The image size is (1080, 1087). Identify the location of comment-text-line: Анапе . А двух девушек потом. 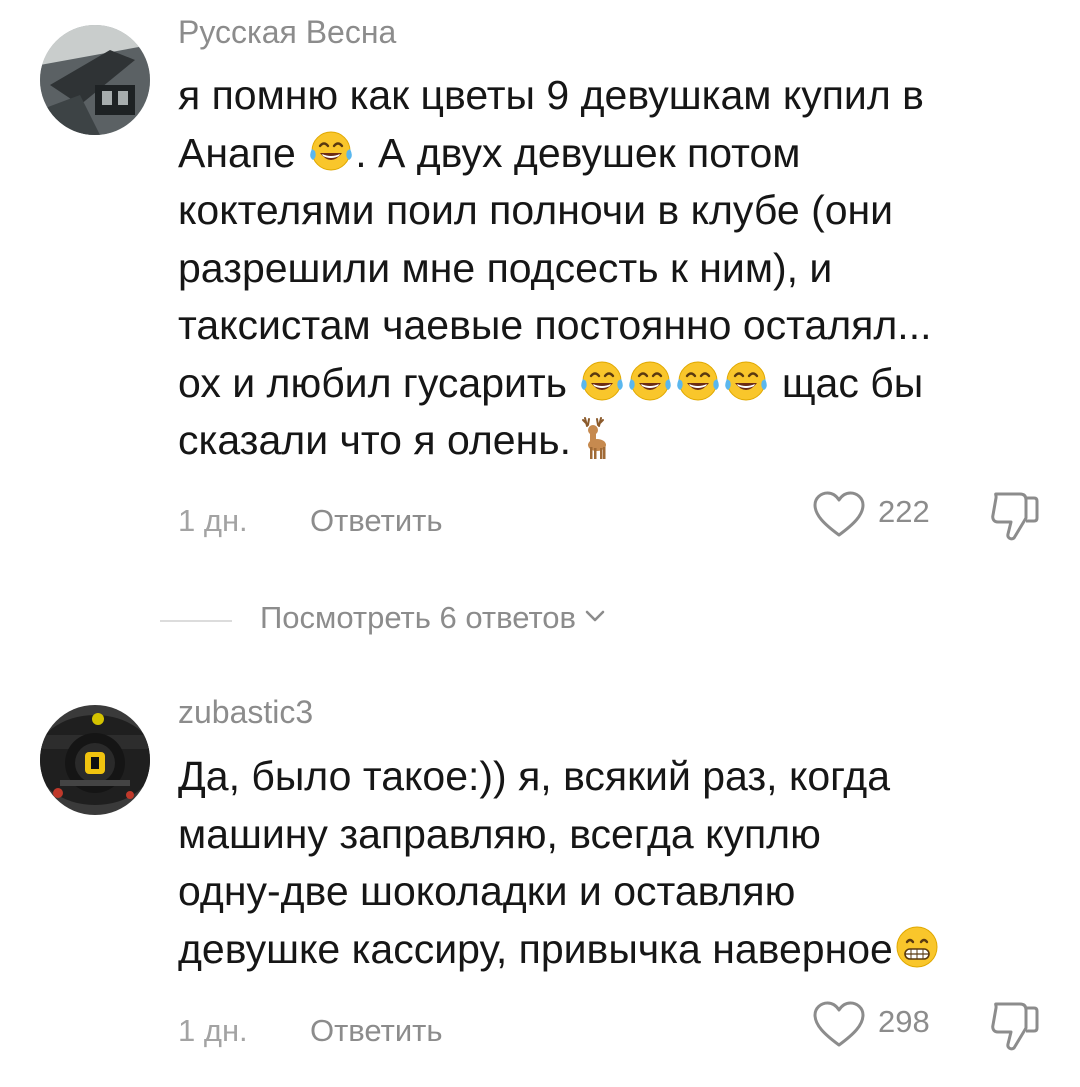
(608, 154).